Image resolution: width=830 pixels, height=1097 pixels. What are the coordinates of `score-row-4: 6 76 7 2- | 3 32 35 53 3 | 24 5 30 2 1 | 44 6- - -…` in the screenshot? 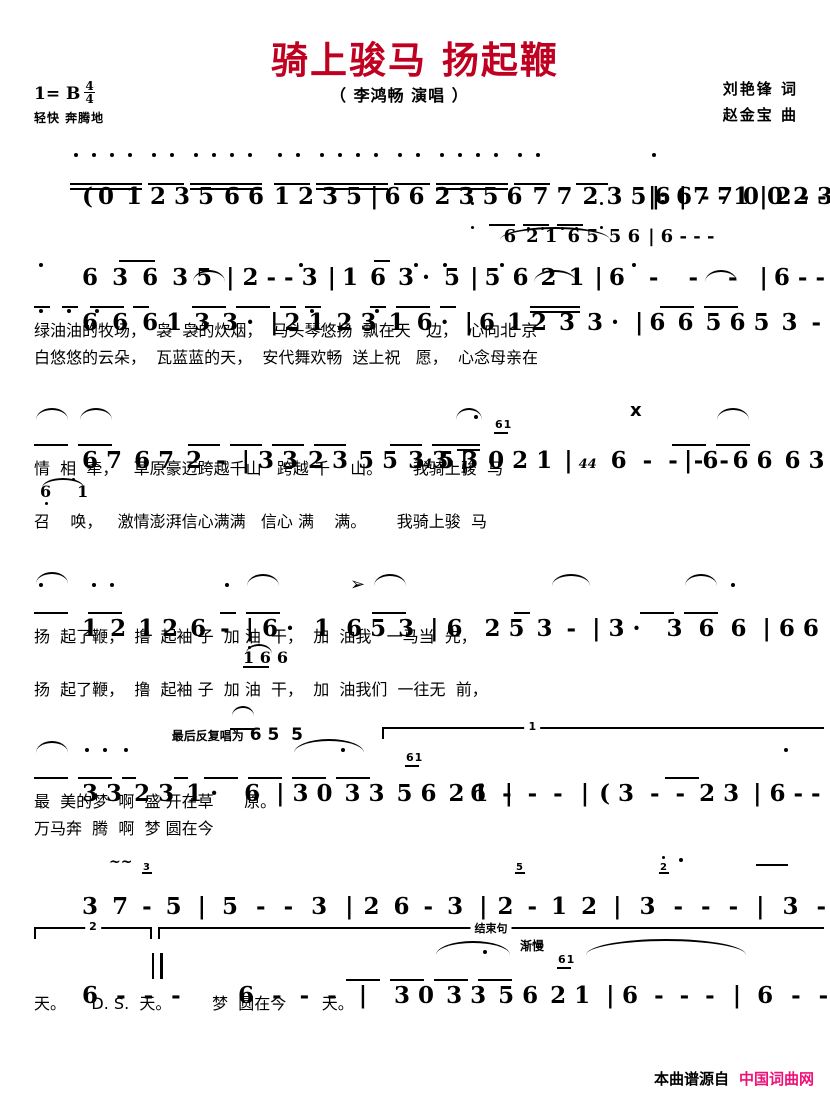 It's located at (415, 470).